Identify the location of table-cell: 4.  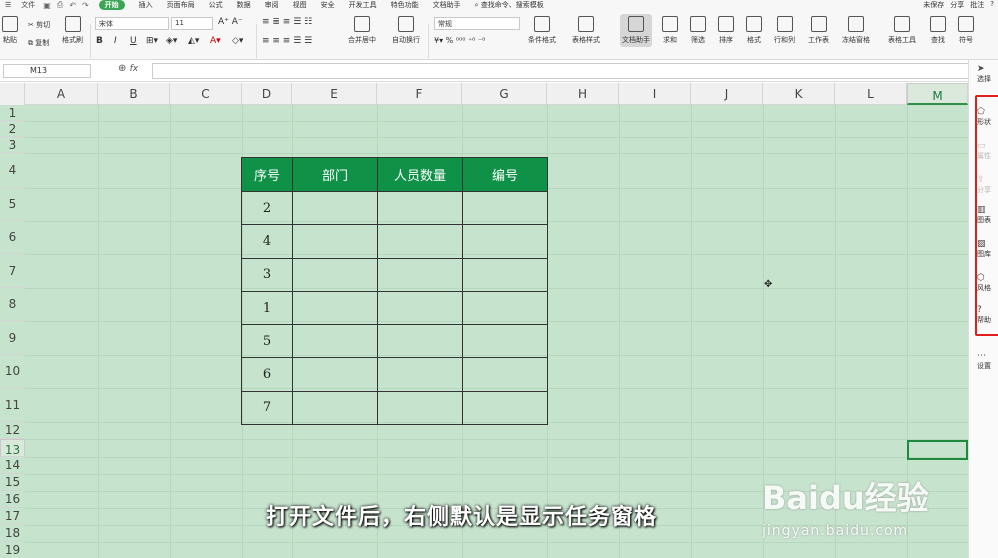
(267, 241).